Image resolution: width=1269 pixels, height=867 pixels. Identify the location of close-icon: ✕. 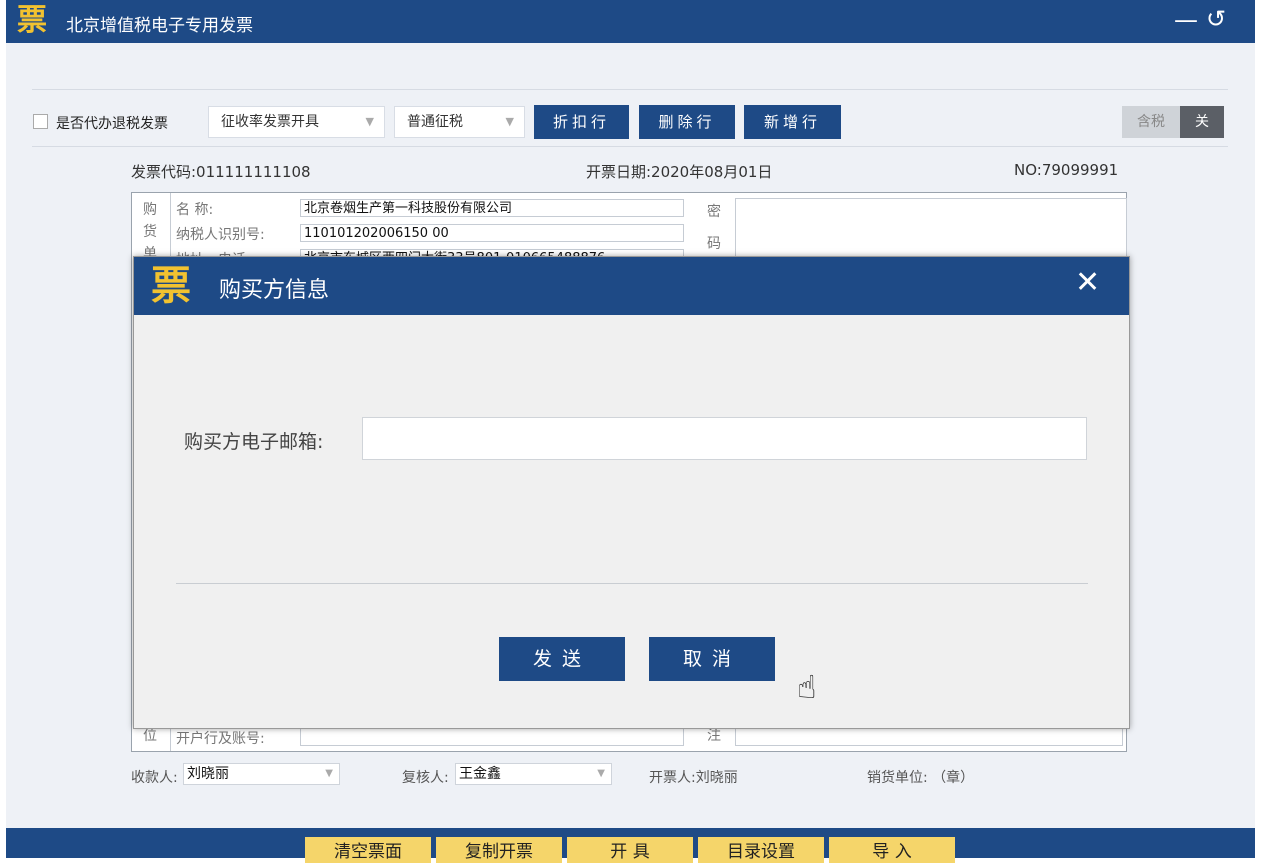
(1087, 283).